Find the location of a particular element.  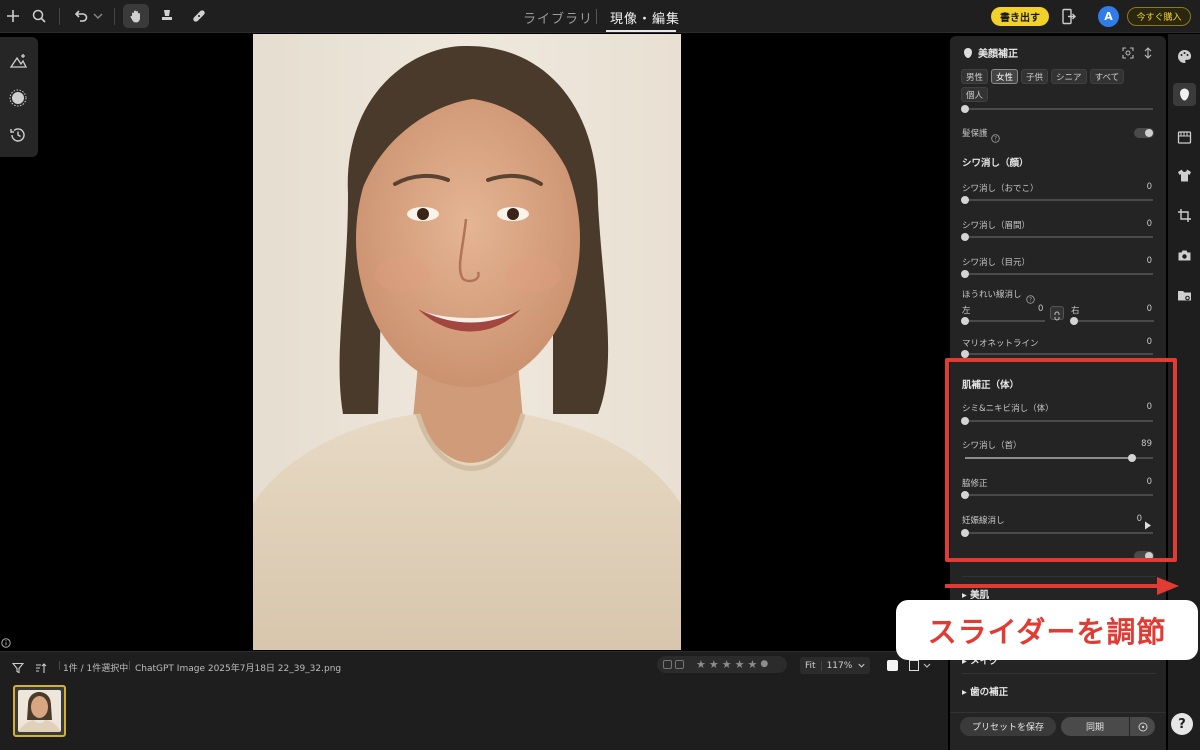

face-icon is located at coordinates (968, 51).